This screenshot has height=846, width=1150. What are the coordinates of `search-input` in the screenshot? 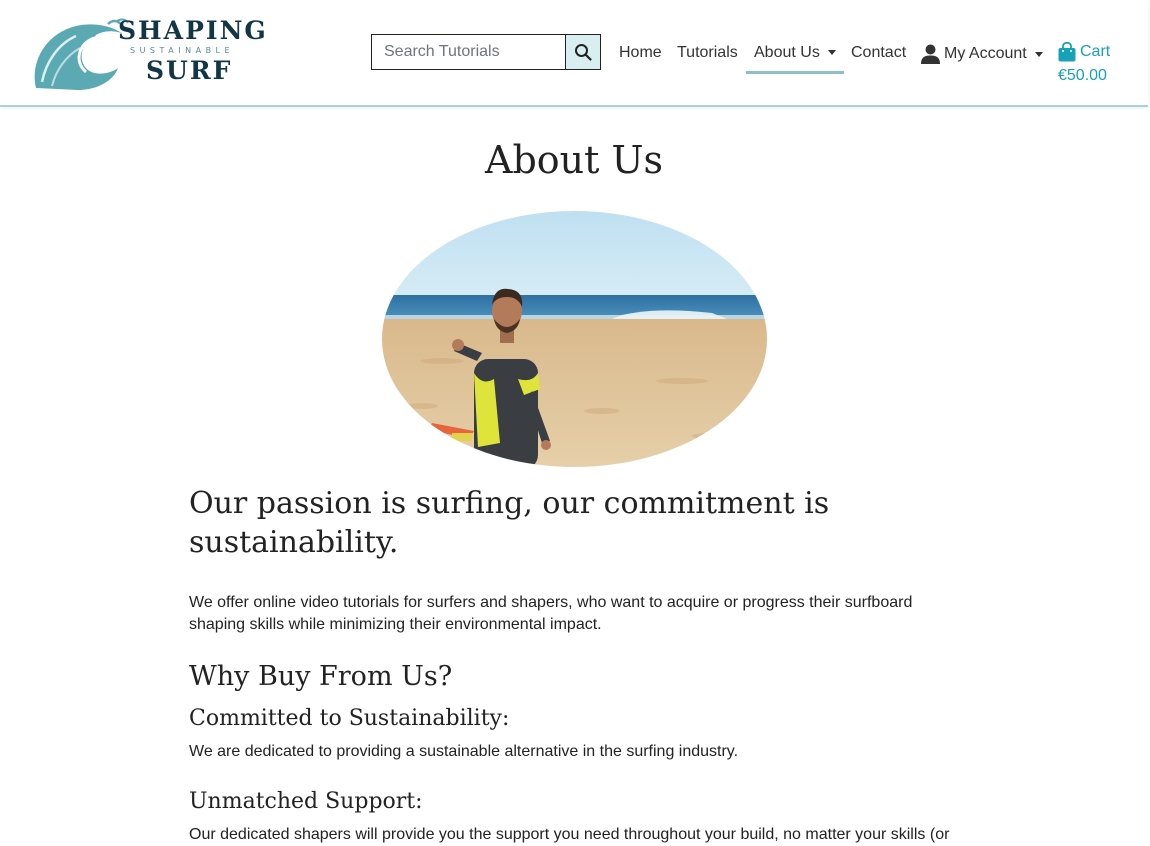 It's located at (468, 52).